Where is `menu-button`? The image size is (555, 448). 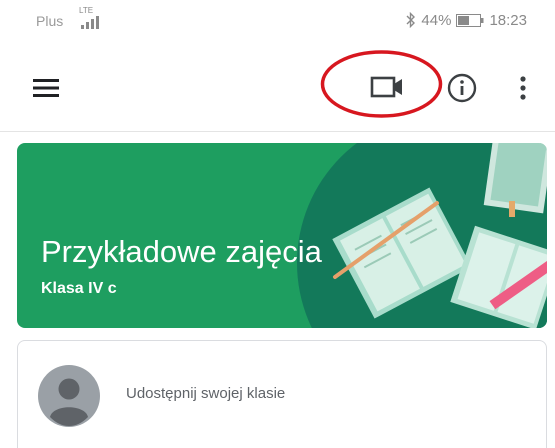 menu-button is located at coordinates (46, 88).